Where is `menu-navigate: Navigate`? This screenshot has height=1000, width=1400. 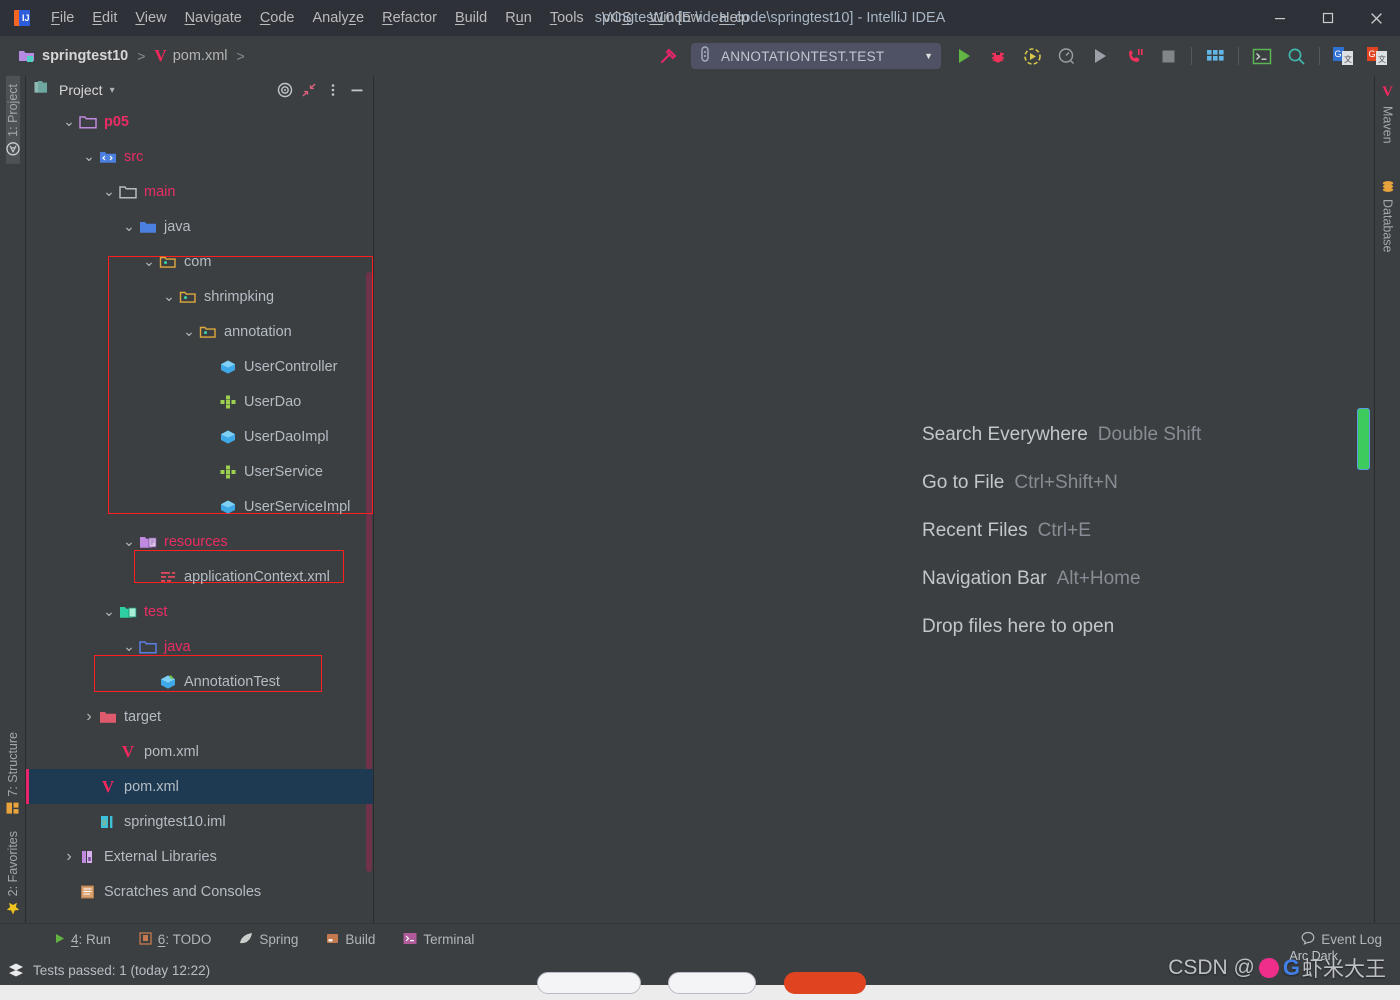 menu-navigate: Navigate is located at coordinates (213, 18).